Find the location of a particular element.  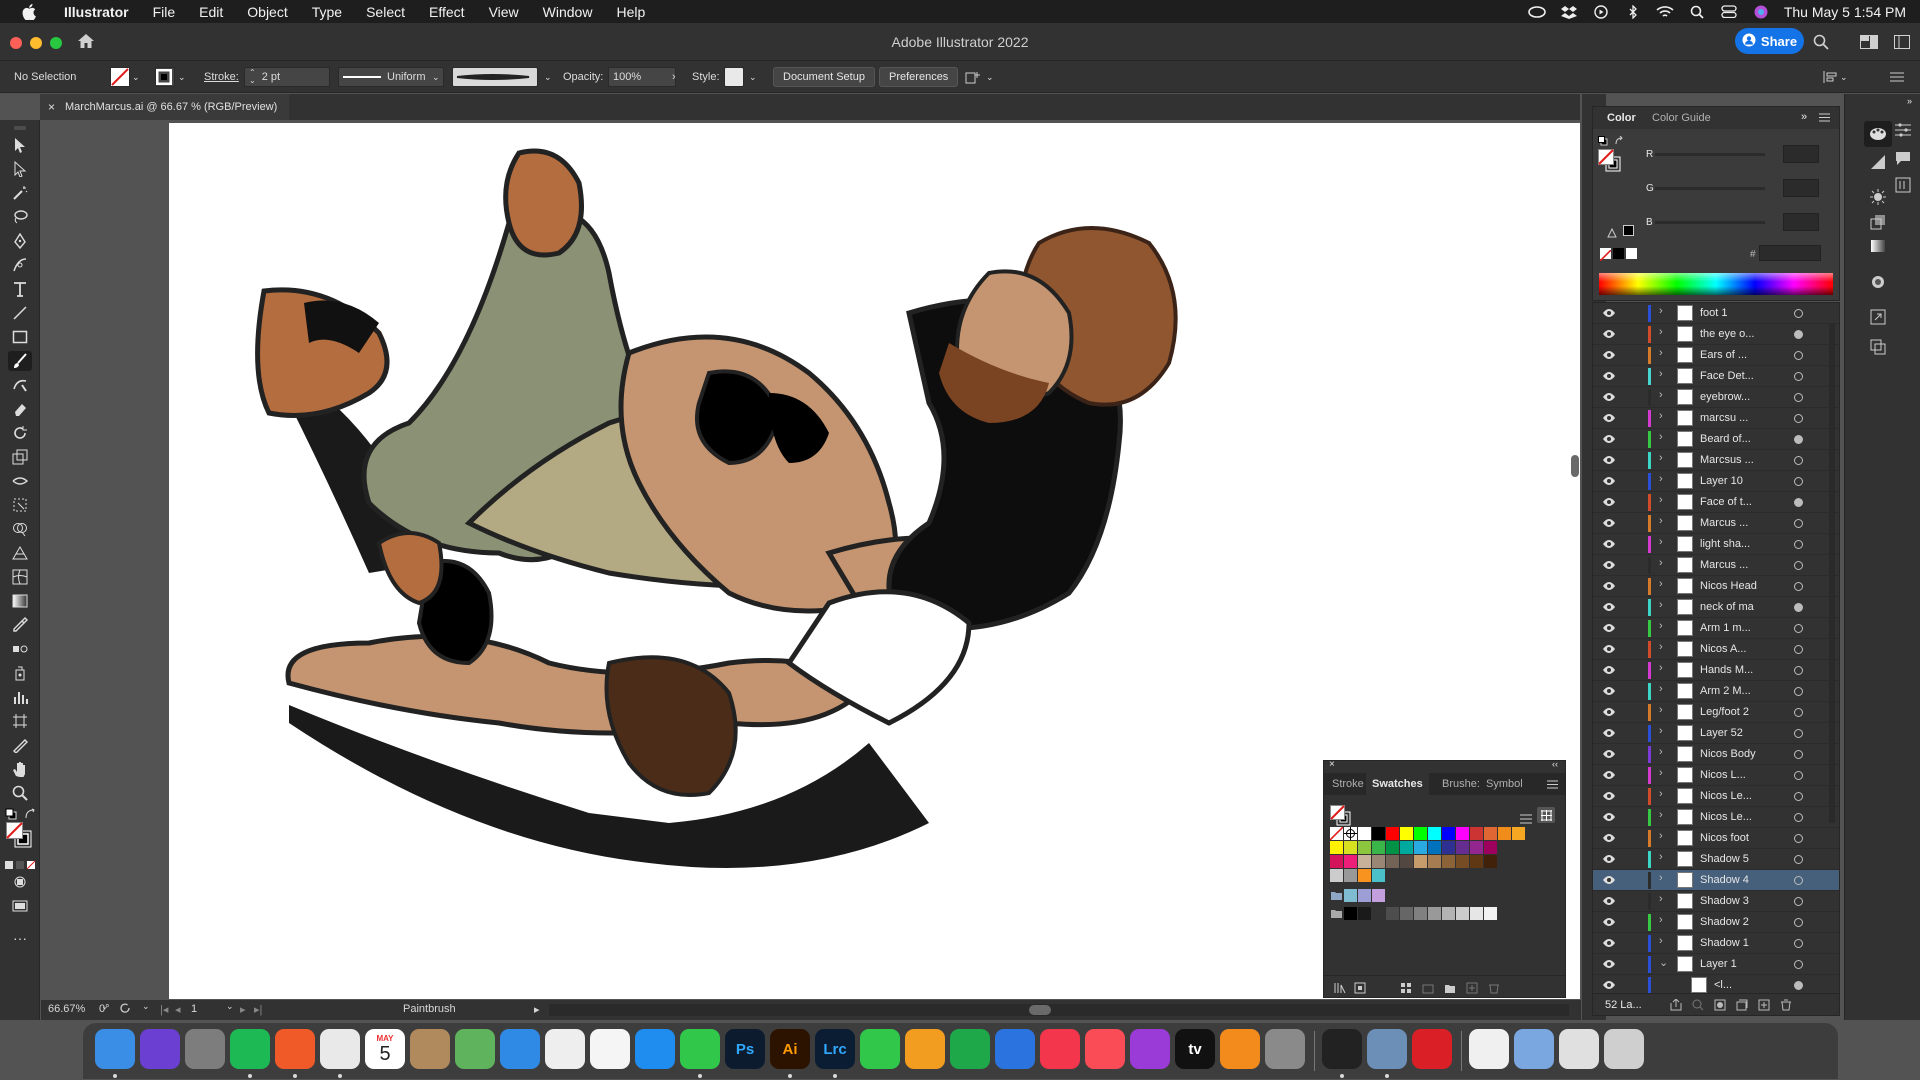

fill-swatch is located at coordinates (120, 77).